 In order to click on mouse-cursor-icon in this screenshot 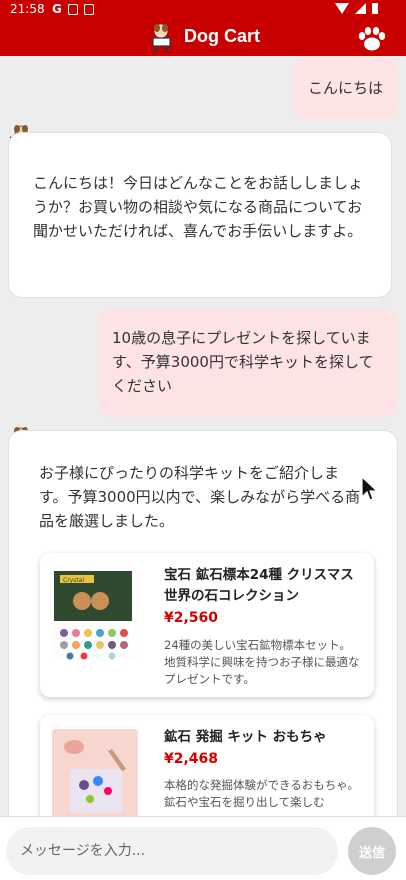, I will do `click(369, 488)`.